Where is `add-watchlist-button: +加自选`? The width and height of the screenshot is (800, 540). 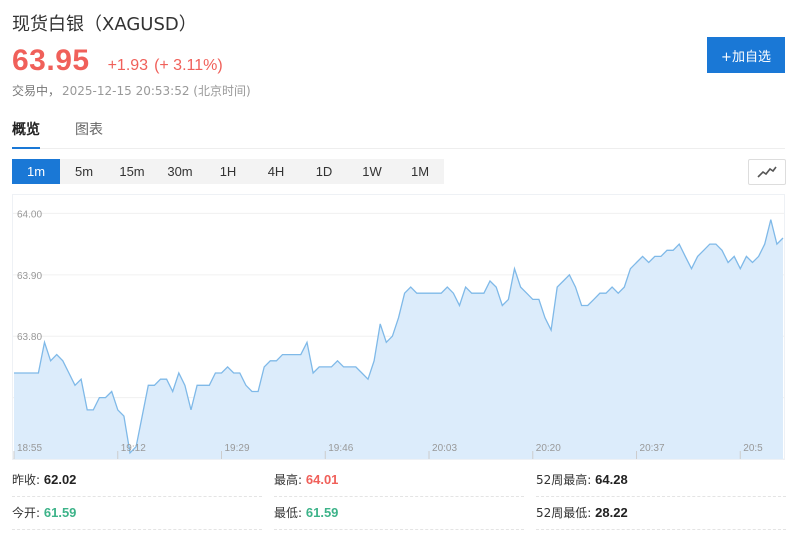 add-watchlist-button: +加自选 is located at coordinates (746, 55).